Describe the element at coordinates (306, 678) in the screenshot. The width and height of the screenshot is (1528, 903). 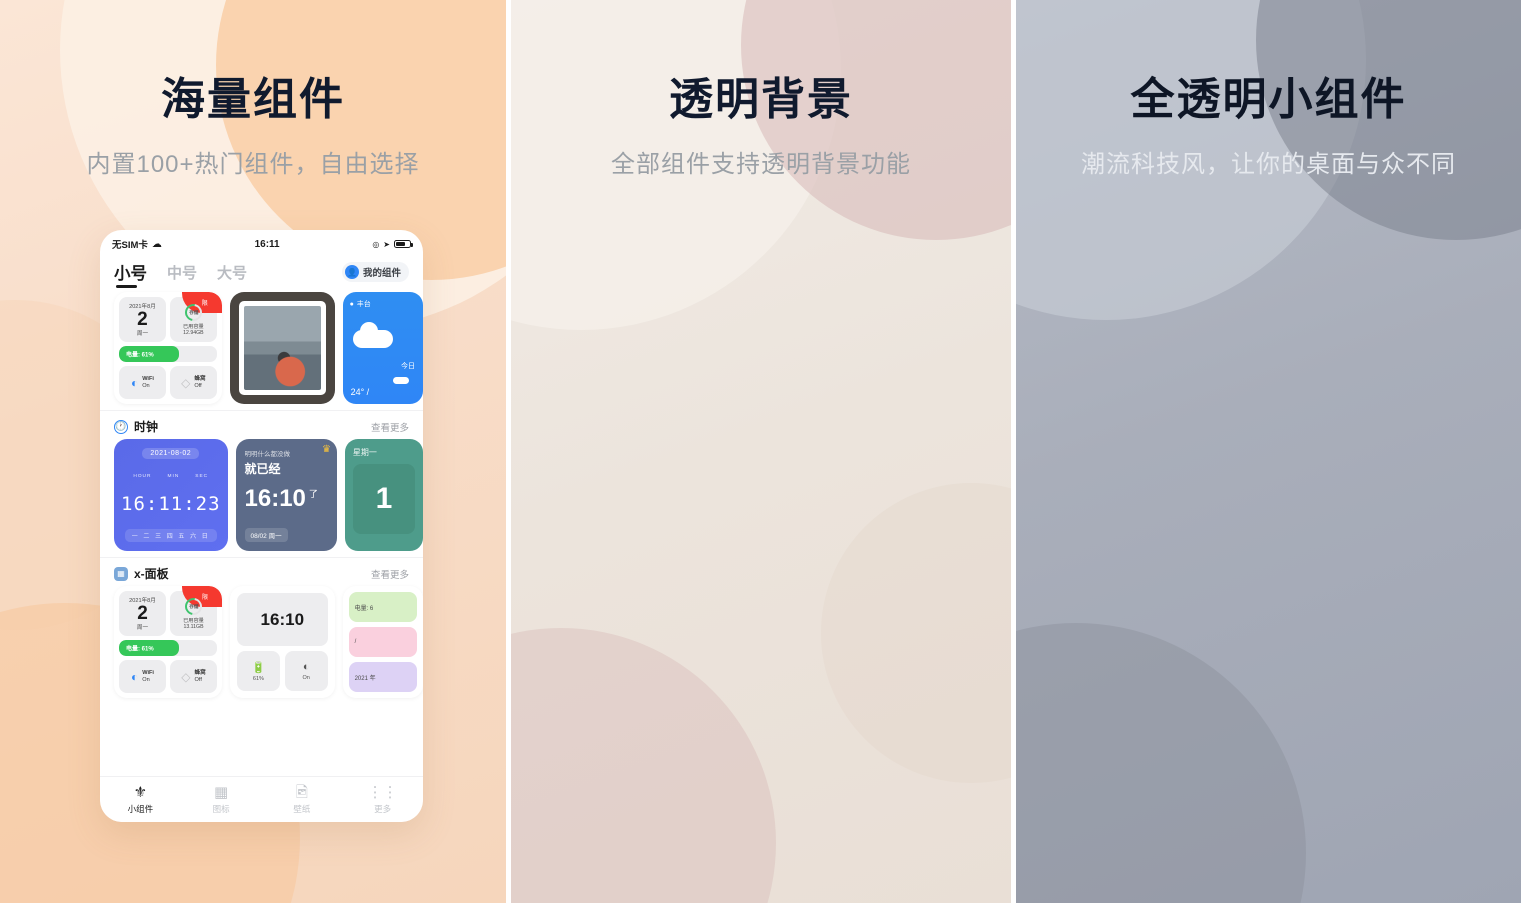
I see `panel-wifi-value: On` at that location.